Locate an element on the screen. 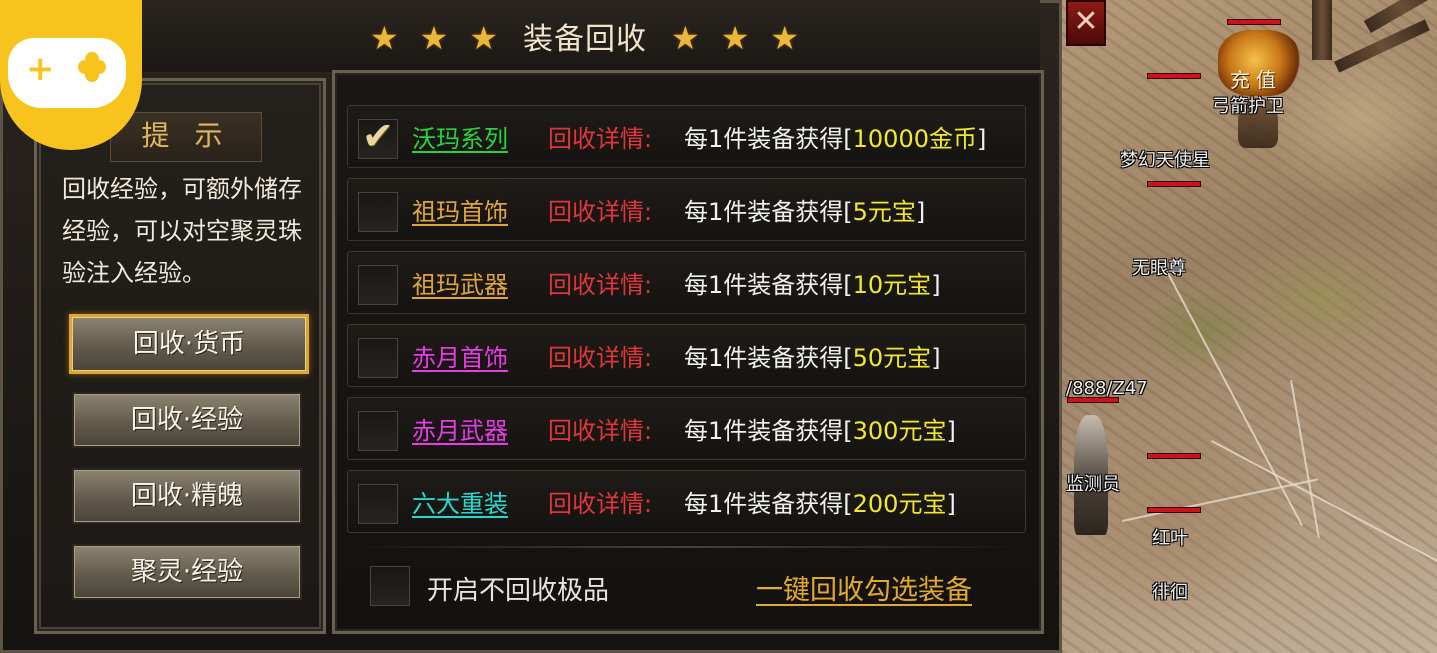  recycle-row: 赤月武器 回收详情: 每1件装备获得[300元宝] is located at coordinates (686, 428).